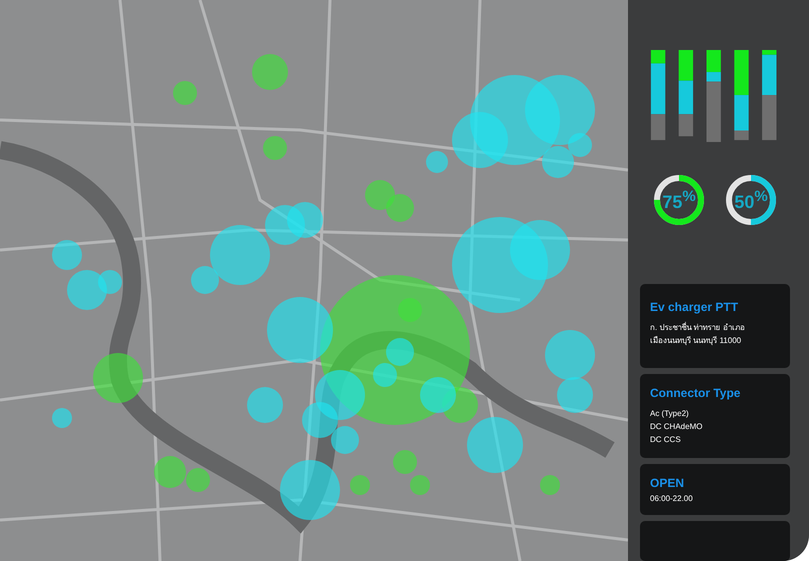 This screenshot has height=561, width=809. Describe the element at coordinates (668, 483) in the screenshot. I see `card-title: OPEN` at that location.